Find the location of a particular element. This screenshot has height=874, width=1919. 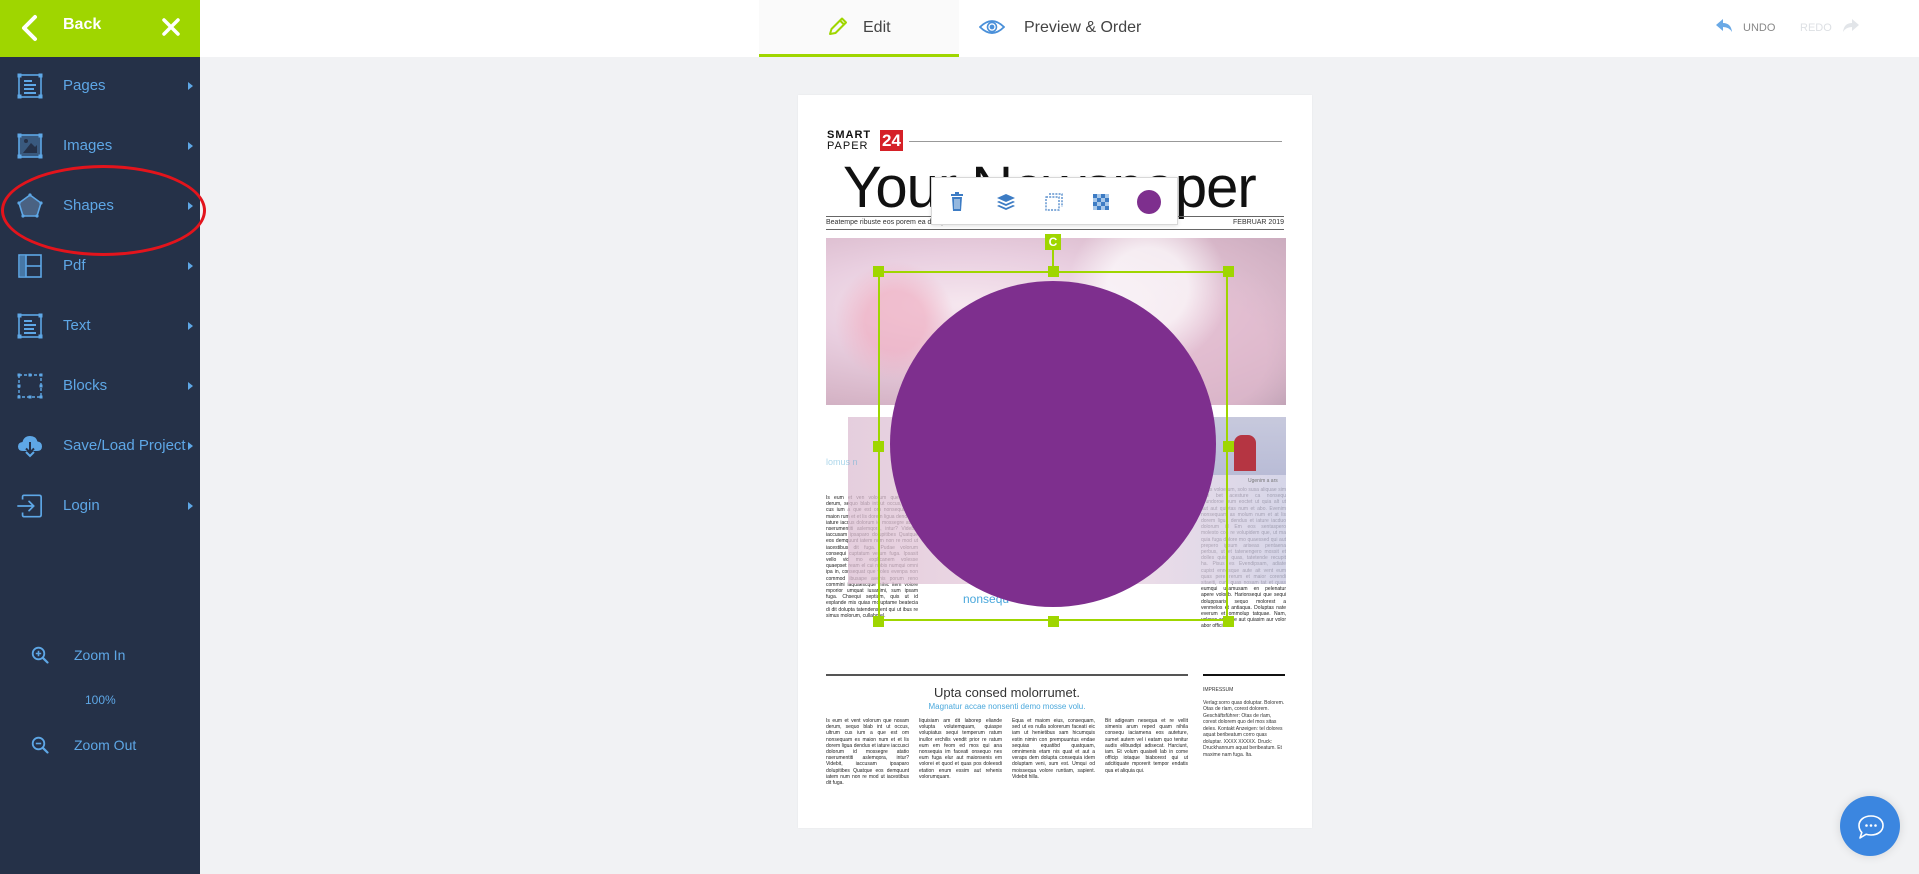

dateline: FEBRUAR 2019 is located at coordinates (1258, 222).